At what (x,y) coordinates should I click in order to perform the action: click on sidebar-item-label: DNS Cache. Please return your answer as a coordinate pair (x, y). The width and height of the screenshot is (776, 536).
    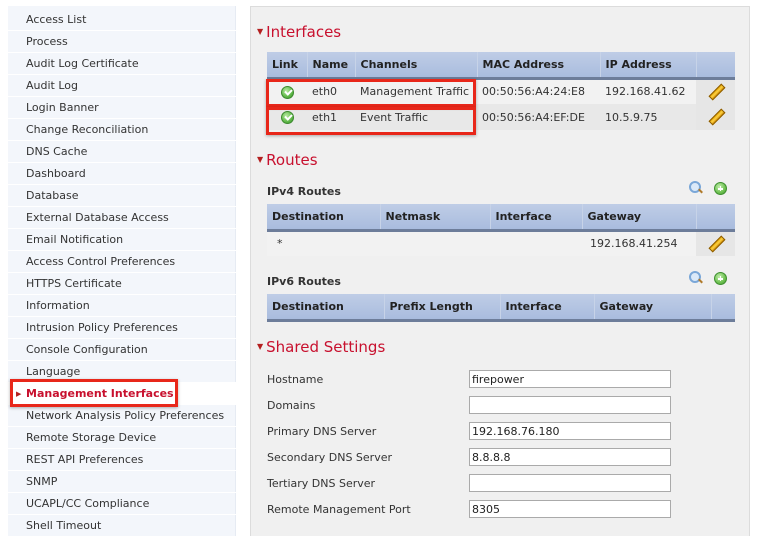
    Looking at the image, I should click on (57, 151).